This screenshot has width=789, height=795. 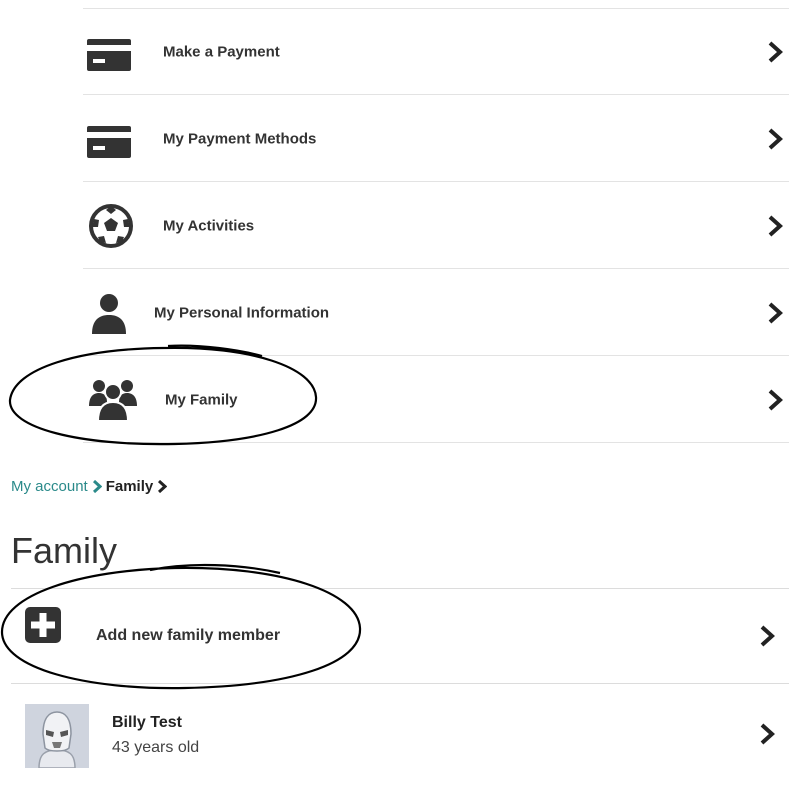 I want to click on avatar, so click(x=57, y=736).